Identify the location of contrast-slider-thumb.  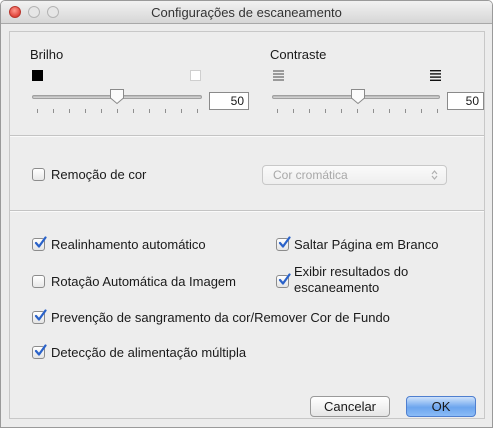
(358, 96).